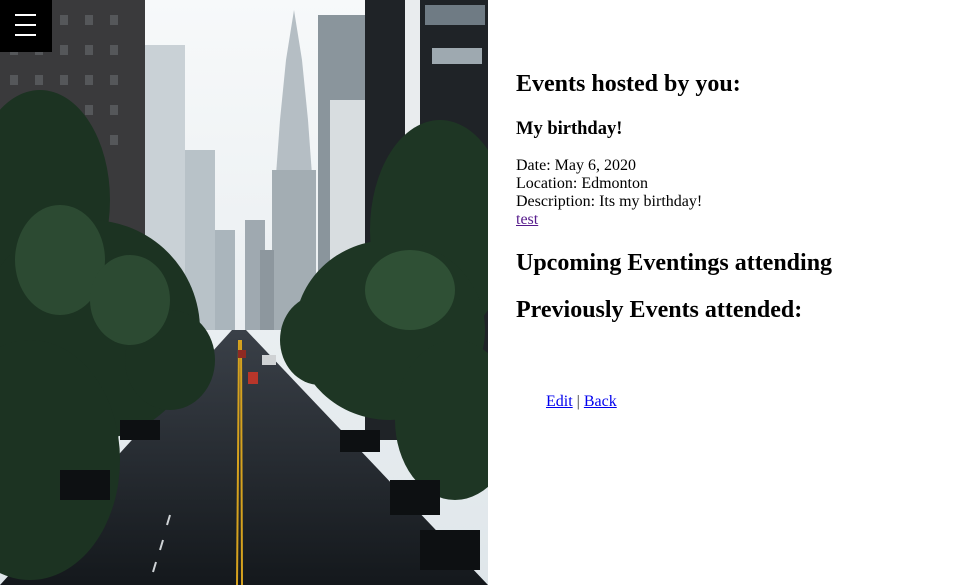 Image resolution: width=970 pixels, height=585 pixels. I want to click on event-description-row: Description: Its my birthday!, so click(609, 202).